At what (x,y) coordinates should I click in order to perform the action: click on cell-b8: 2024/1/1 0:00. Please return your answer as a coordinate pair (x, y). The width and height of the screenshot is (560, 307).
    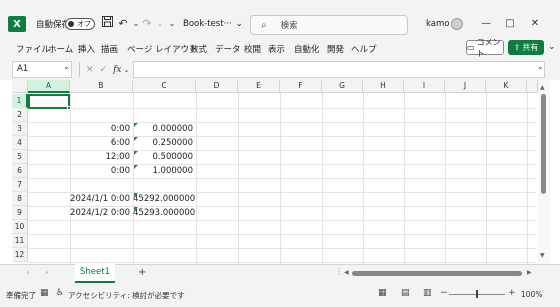
    Looking at the image, I should click on (101, 199).